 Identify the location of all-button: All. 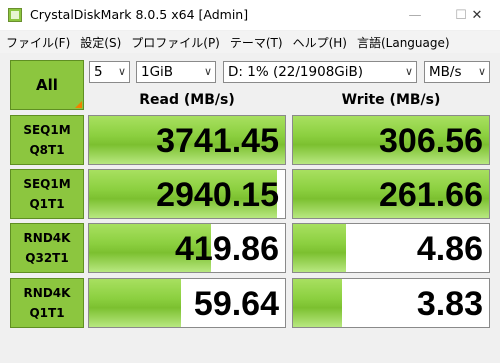
(47, 85).